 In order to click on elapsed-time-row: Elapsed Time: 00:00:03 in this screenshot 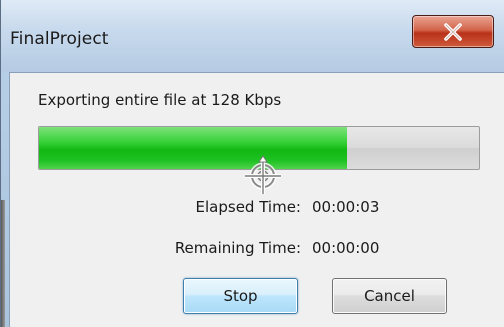, I will do `click(257, 208)`.